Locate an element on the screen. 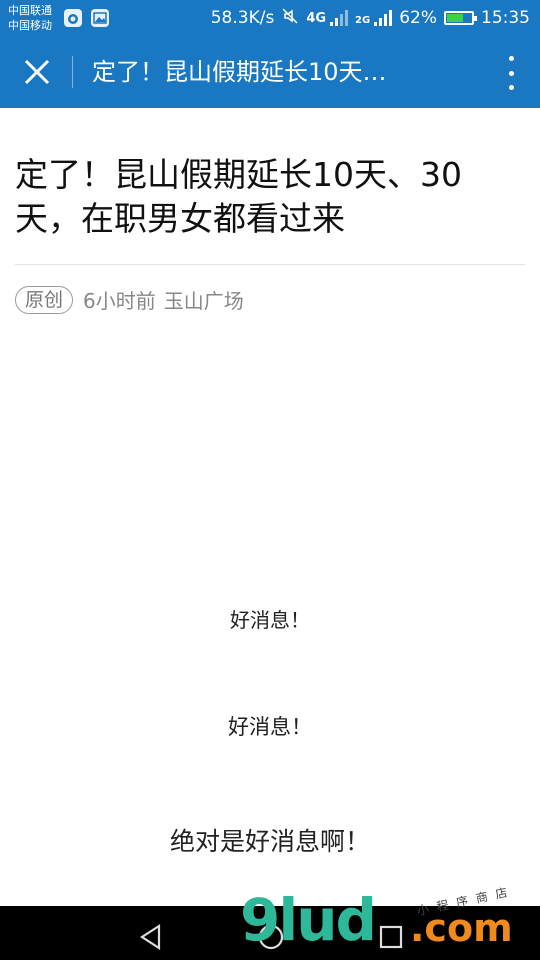  article-meta: 原创 6小时前 玉山广场 is located at coordinates (129, 299).